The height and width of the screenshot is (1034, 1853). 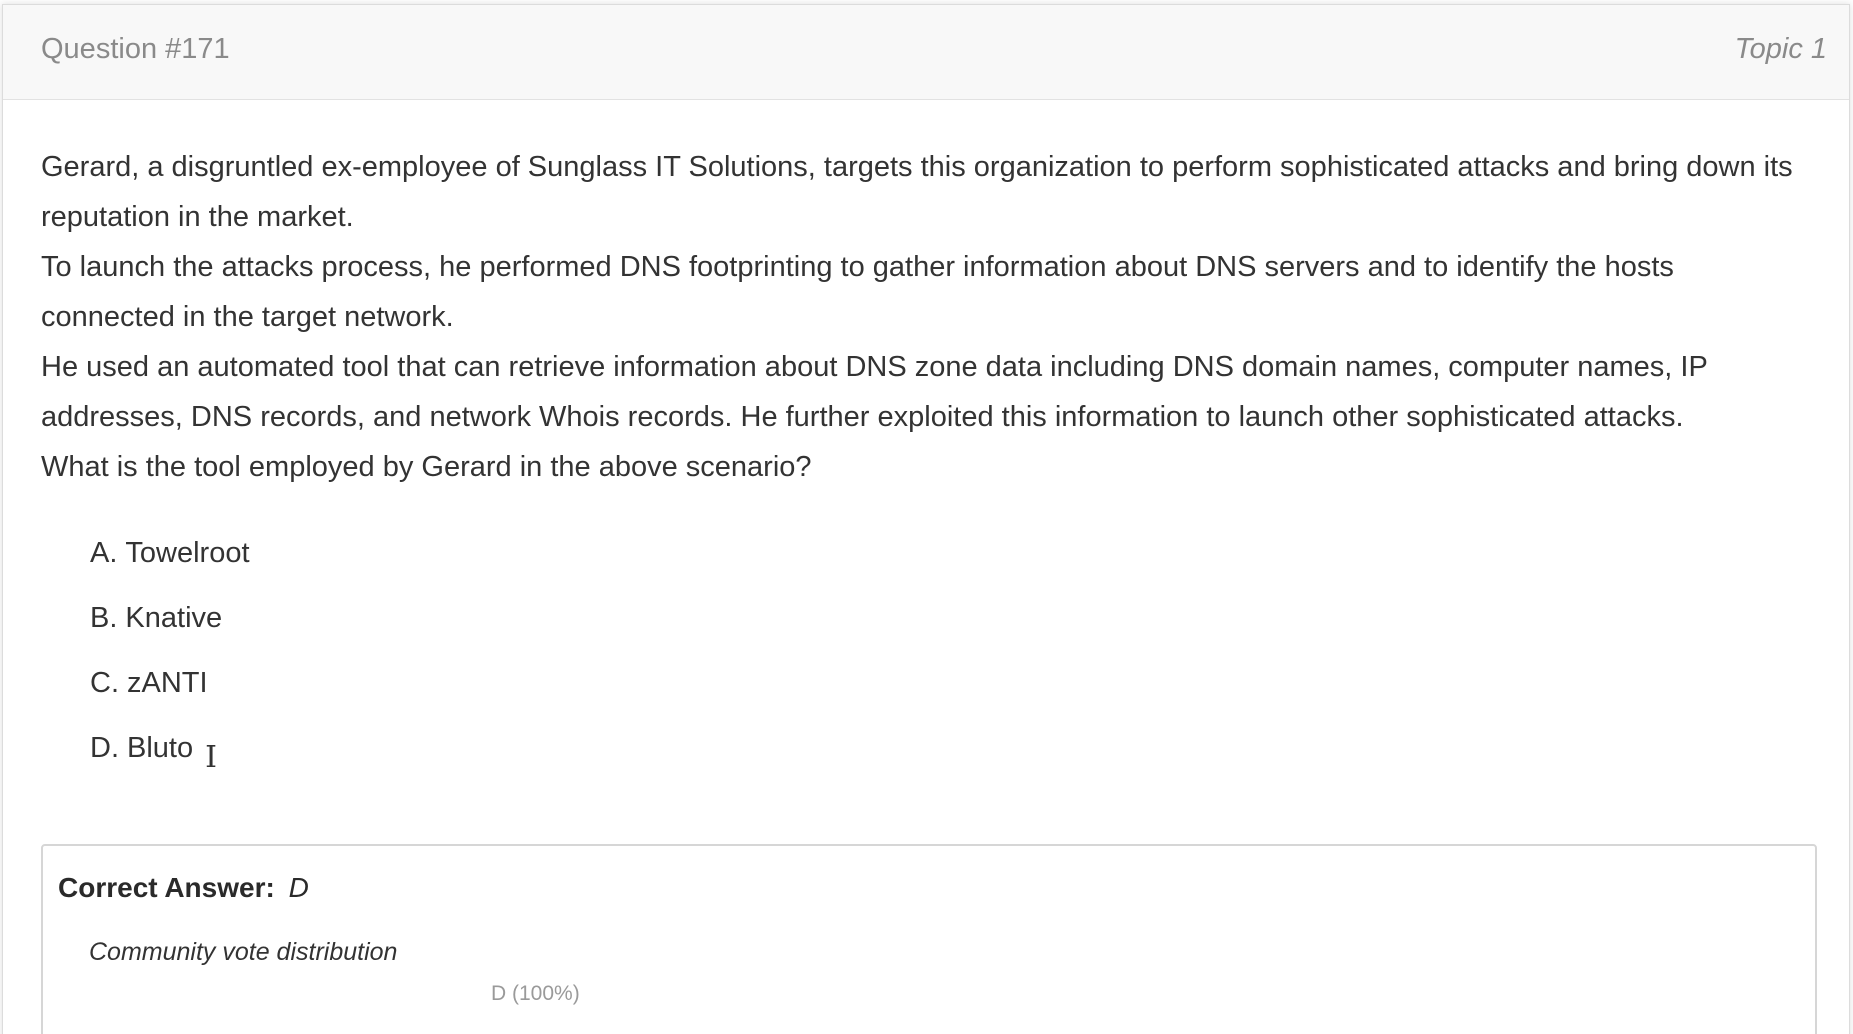 What do you see at coordinates (298, 887) in the screenshot?
I see `correct-answer-value: D` at bounding box center [298, 887].